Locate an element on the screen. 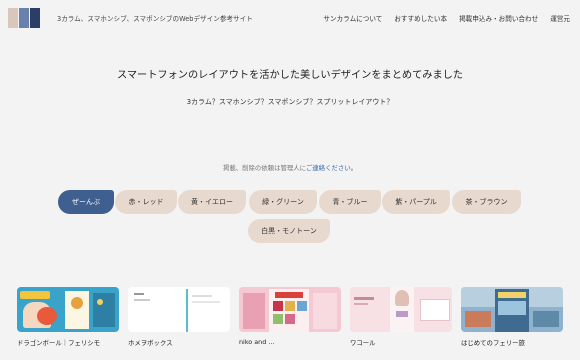 The height and width of the screenshot is (360, 580). logo-swatch-blue is located at coordinates (24, 18).